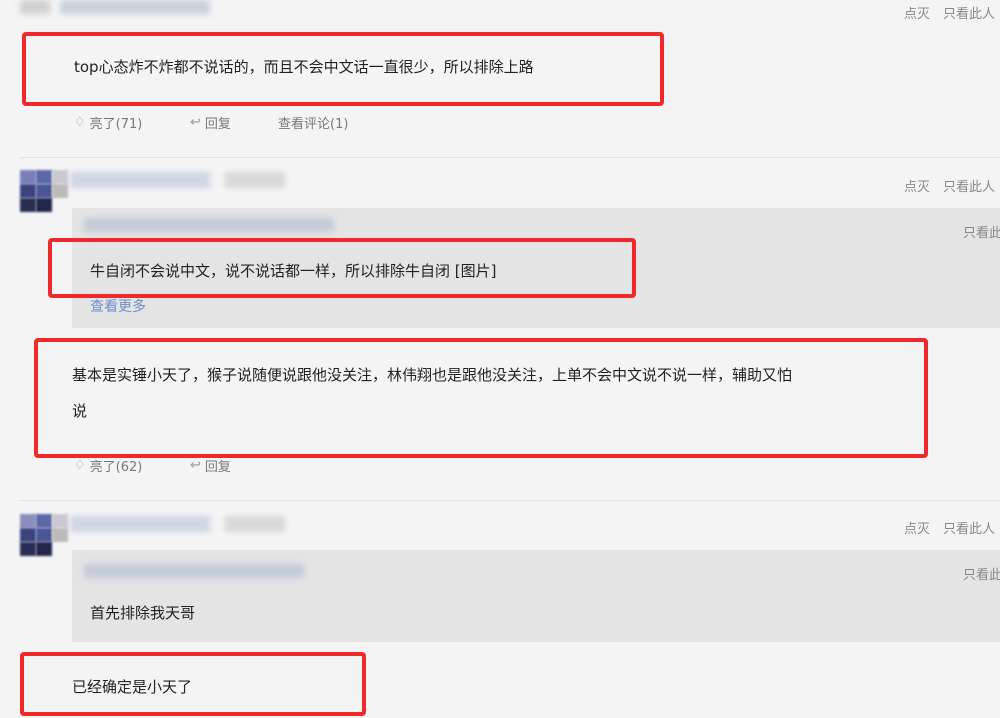 The height and width of the screenshot is (718, 1000). Describe the element at coordinates (116, 467) in the screenshot. I see `like-count: 亮了(62)` at that location.